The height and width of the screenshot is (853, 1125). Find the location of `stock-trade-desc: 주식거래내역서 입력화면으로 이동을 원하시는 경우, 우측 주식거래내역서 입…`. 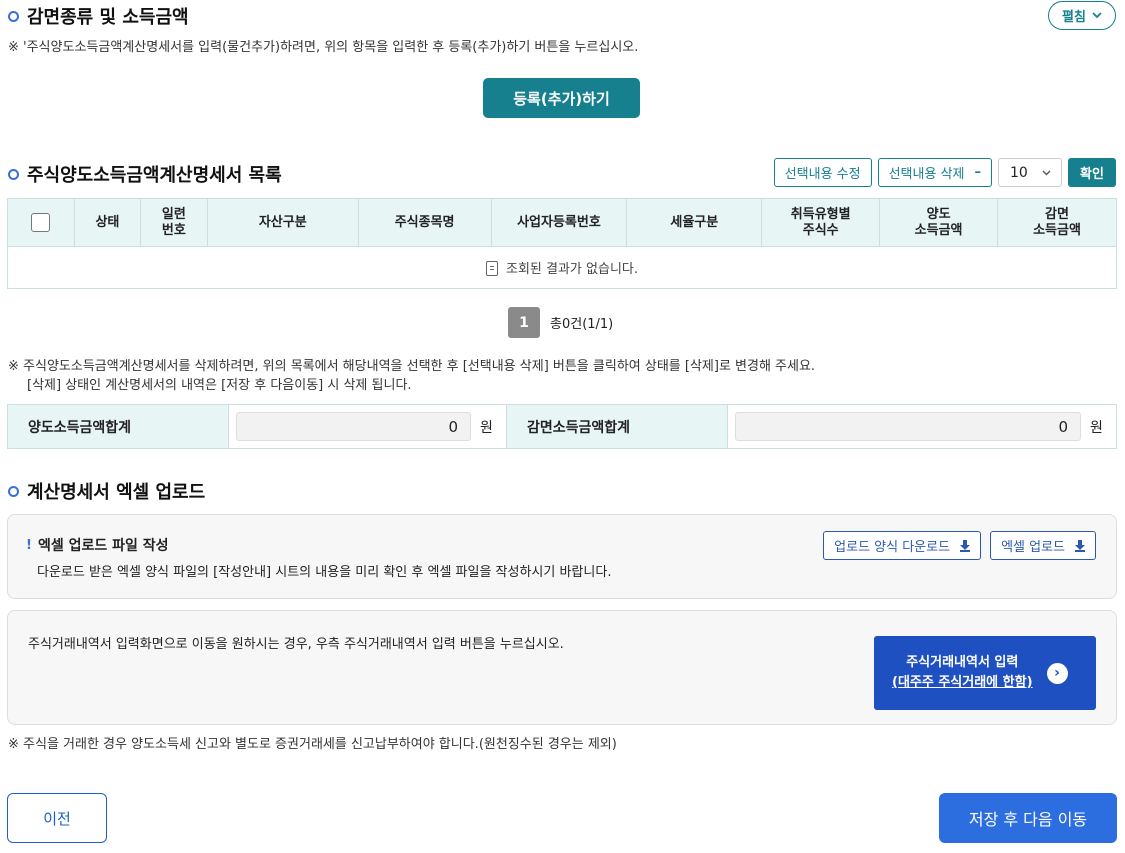

stock-trade-desc: 주식거래내역서 입력화면으로 이동을 원하시는 경우, 우측 주식거래내역서 입… is located at coordinates (296, 644).